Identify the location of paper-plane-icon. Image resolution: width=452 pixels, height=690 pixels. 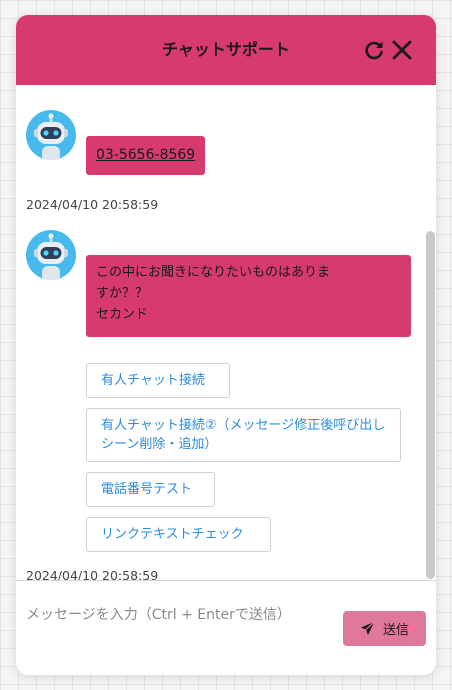
(367, 628).